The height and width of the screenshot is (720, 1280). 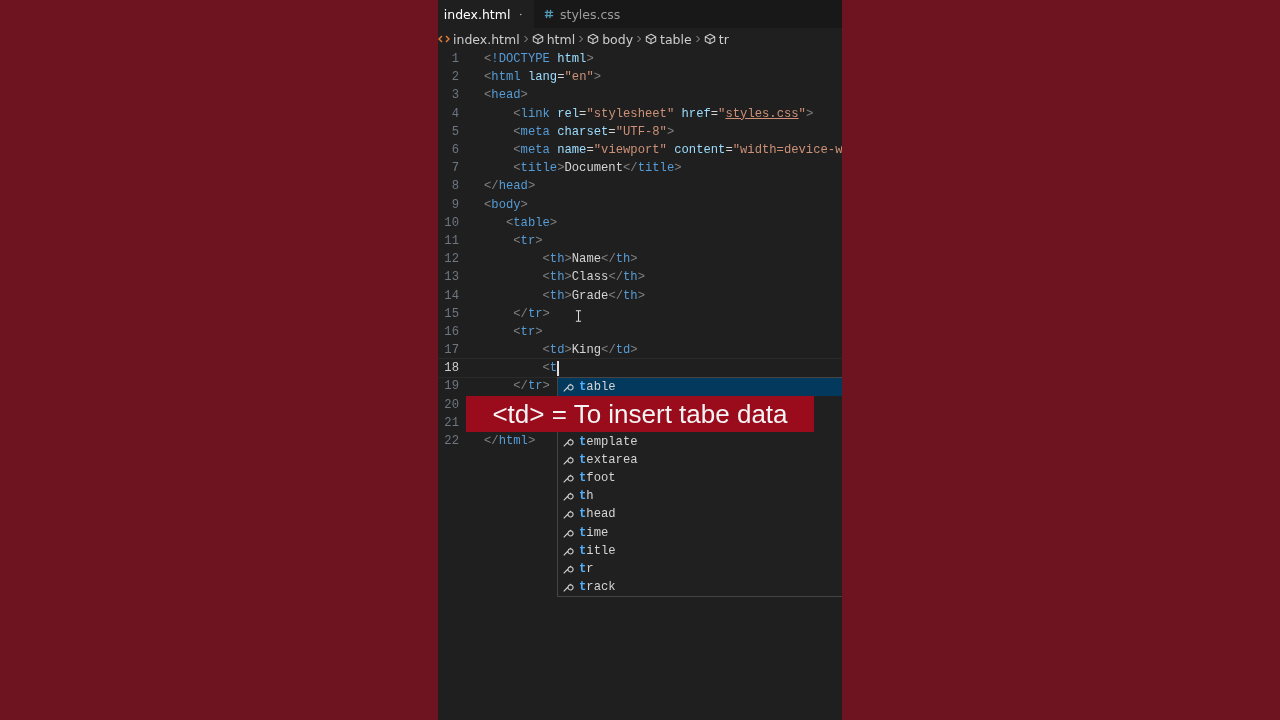 I want to click on breadcrumb-item: table, so click(x=668, y=39).